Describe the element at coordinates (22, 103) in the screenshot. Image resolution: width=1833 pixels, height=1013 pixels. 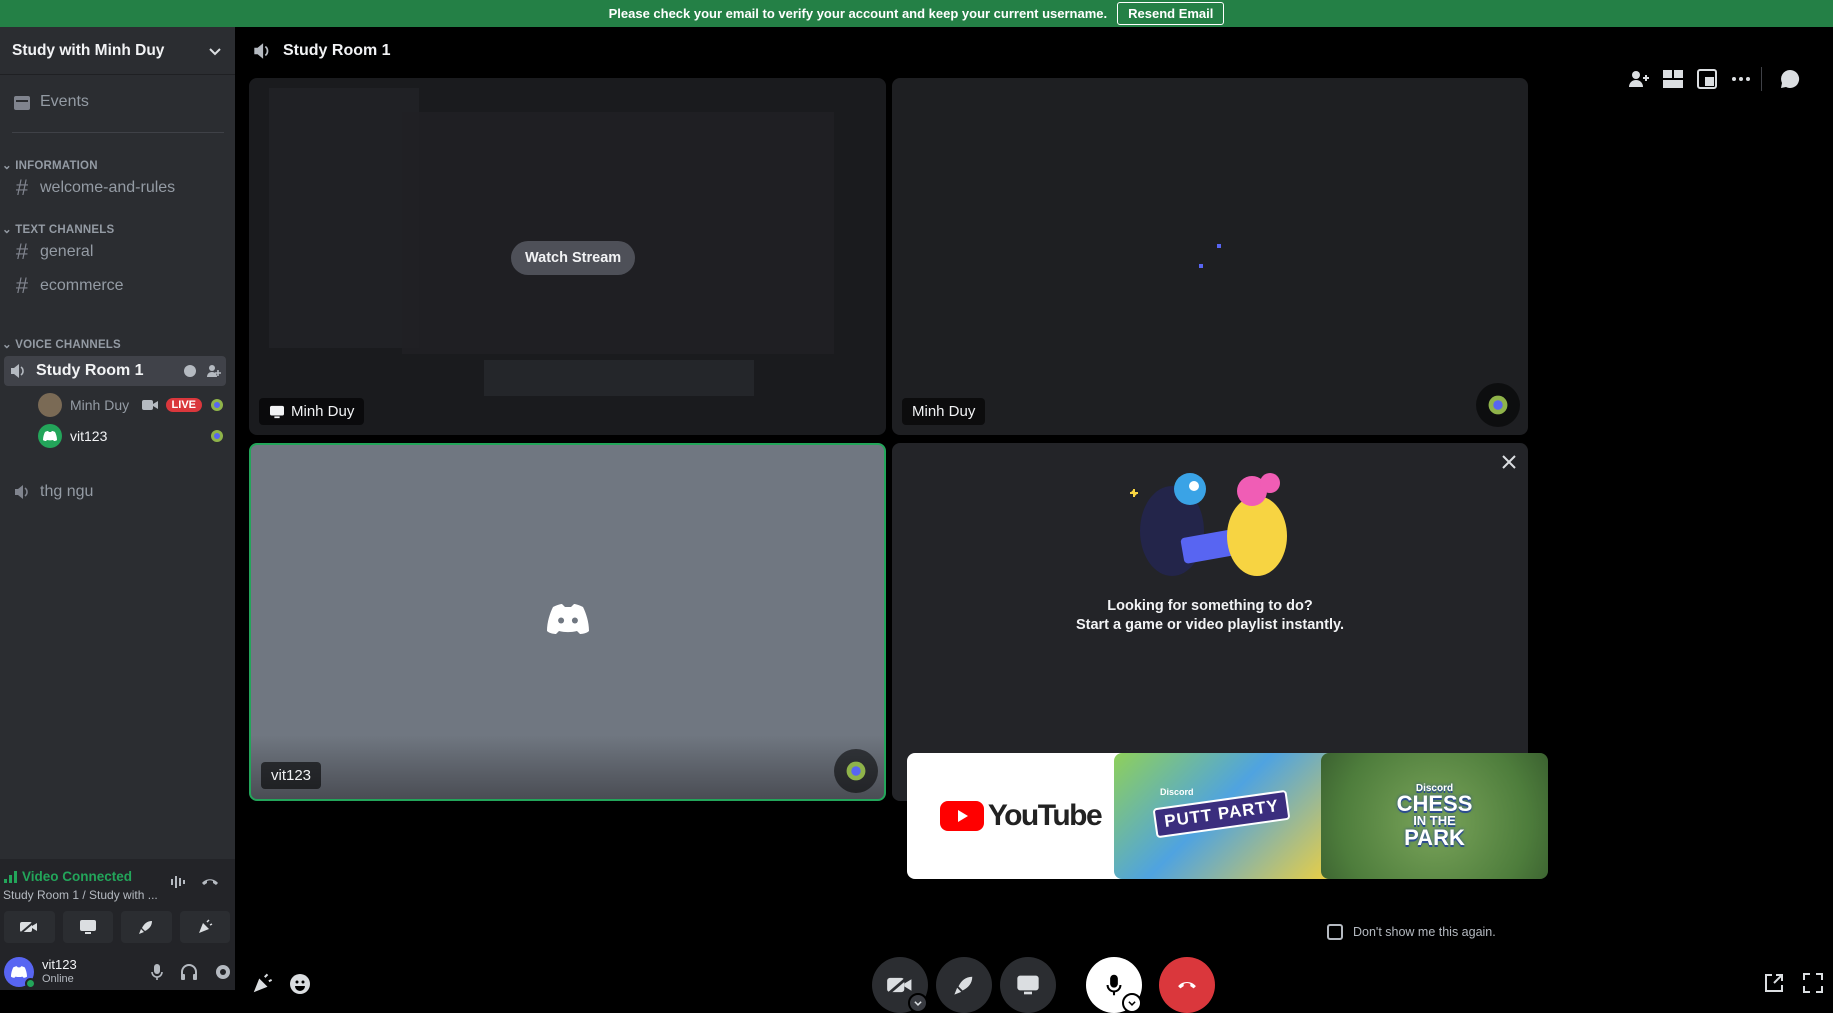
I see `calendar-icon` at that location.